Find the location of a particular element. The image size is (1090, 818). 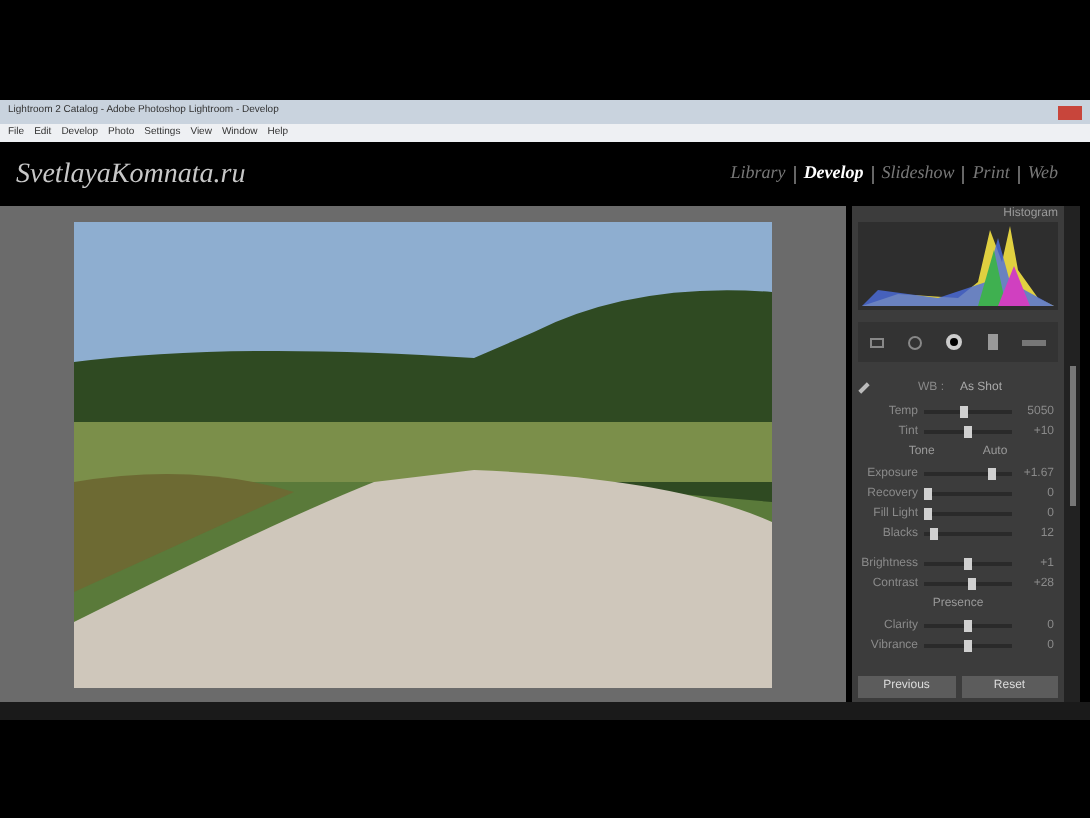

module-tab: Web is located at coordinates (1042, 174).